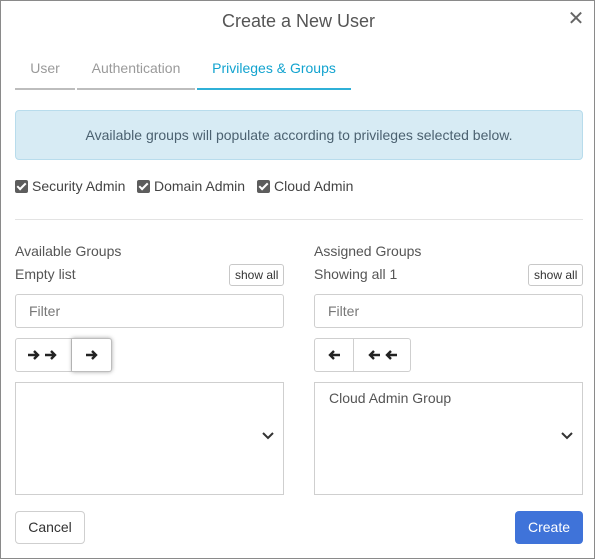 This screenshot has height=559, width=595. I want to click on checkbox-domain-admin: Domain Admin, so click(191, 186).